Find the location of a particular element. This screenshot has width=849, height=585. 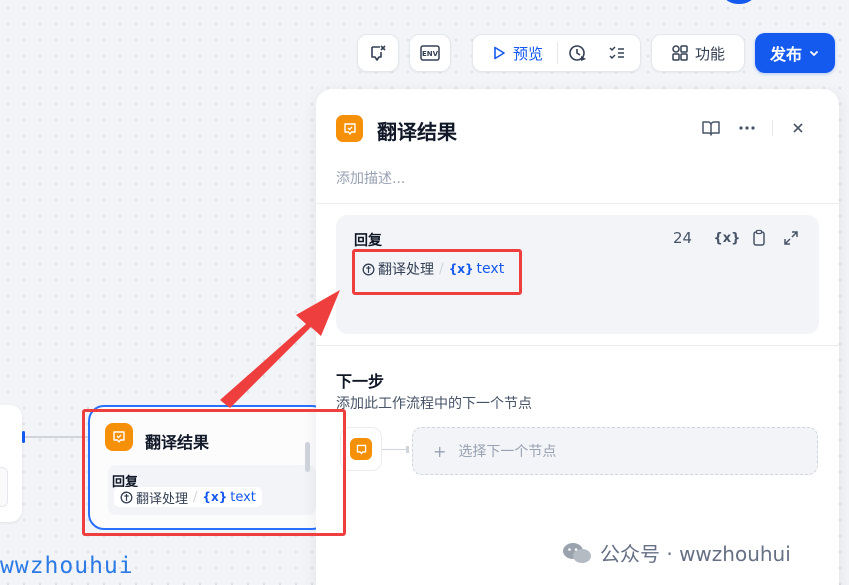

watermark-right-text: 公众号 · wwzhouhui is located at coordinates (695, 554).